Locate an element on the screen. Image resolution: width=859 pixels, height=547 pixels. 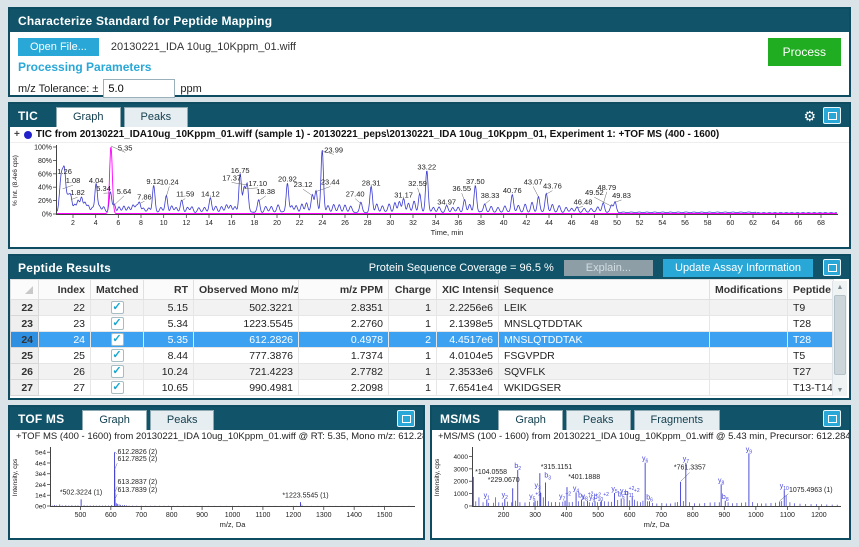
gear-icon: ⚙ is located at coordinates (809, 116).